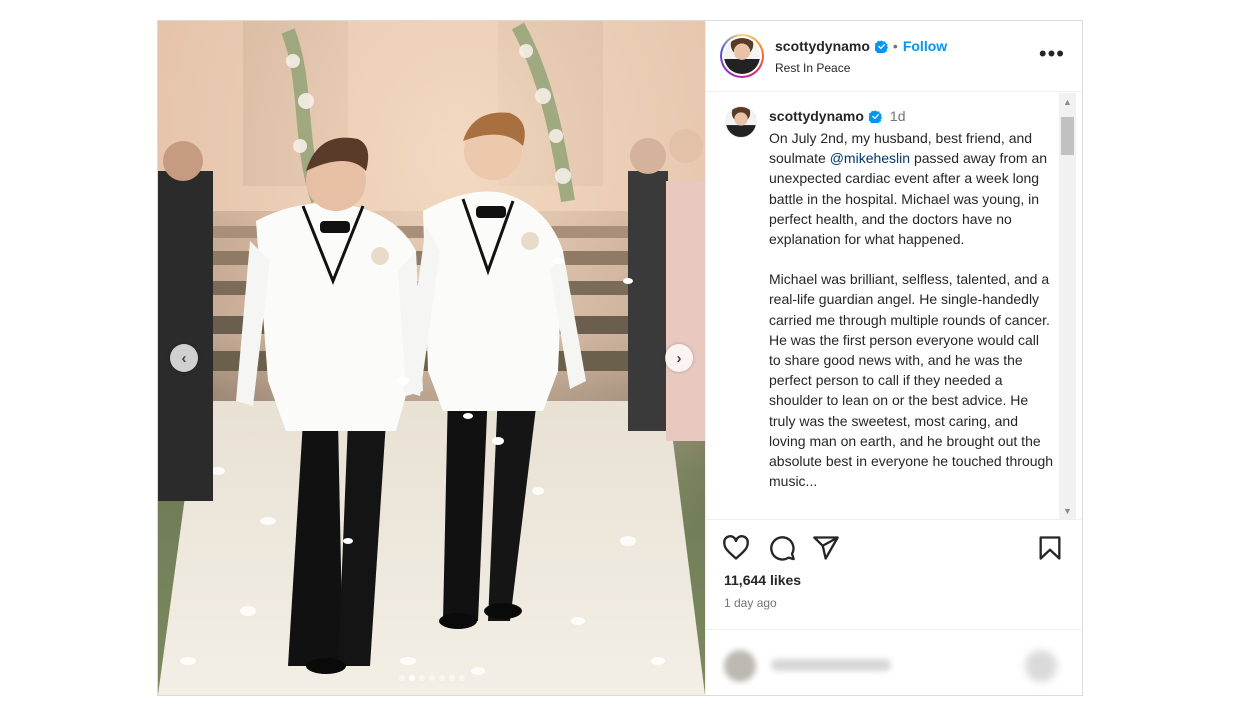  I want to click on carousel-indicator, so click(431, 678).